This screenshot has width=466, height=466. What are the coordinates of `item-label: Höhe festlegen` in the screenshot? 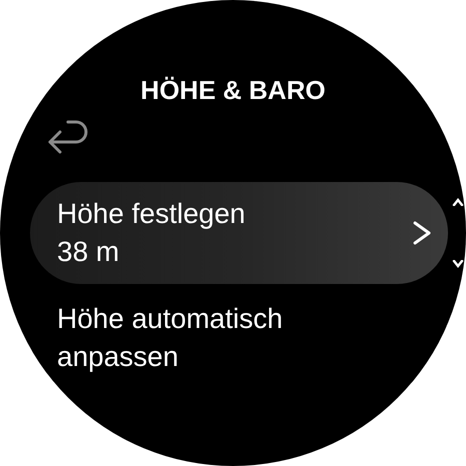 It's located at (151, 214).